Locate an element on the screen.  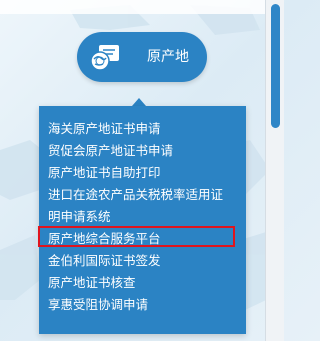
menu-item-preference-coordination: 享惠受阻协调申请 is located at coordinates (98, 305).